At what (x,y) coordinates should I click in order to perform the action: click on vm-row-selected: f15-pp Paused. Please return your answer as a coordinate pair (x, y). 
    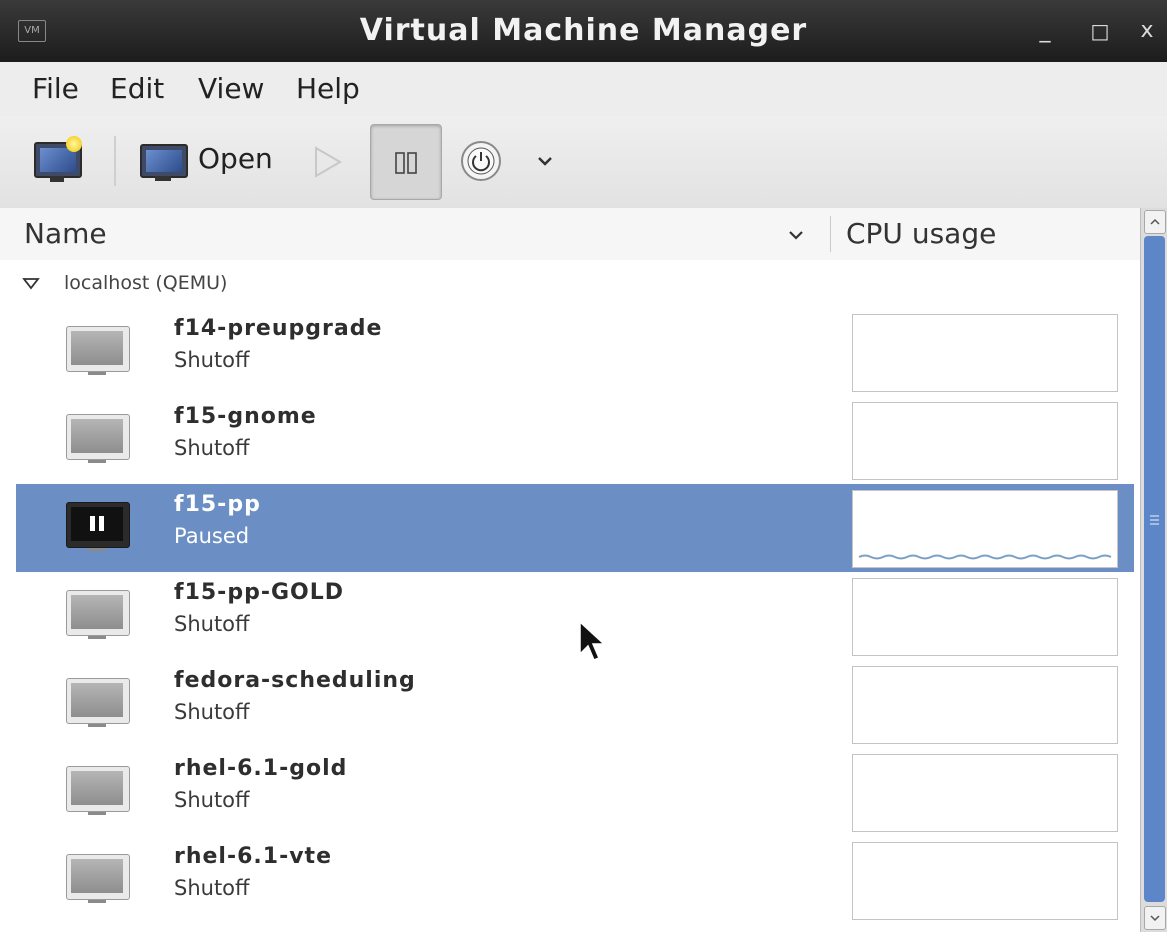
    Looking at the image, I should click on (575, 528).